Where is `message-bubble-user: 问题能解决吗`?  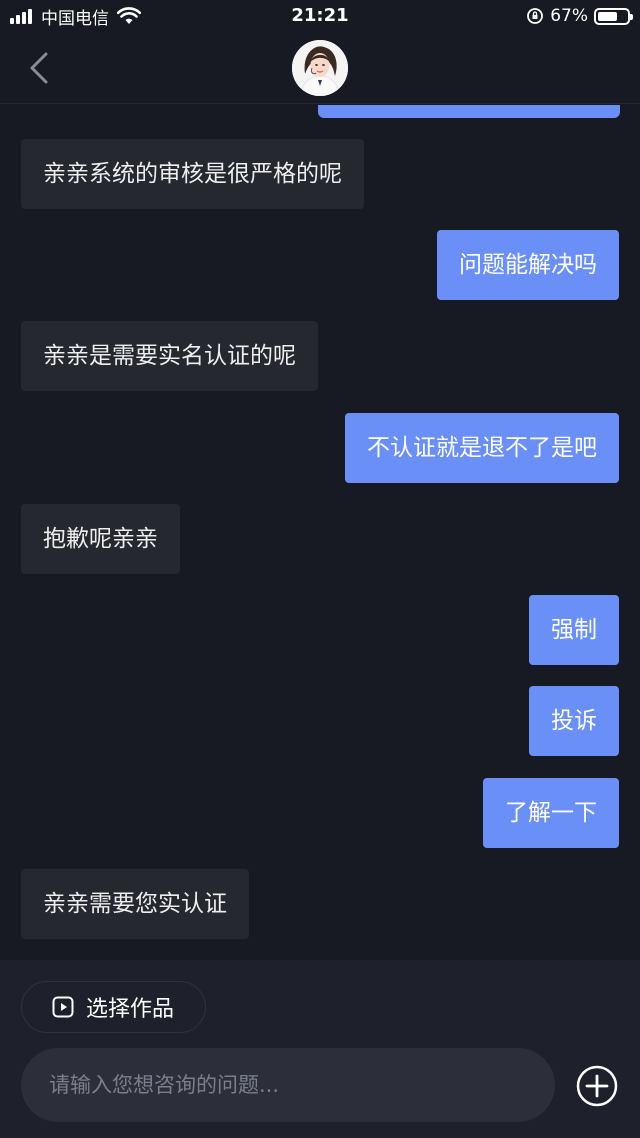 message-bubble-user: 问题能解决吗 is located at coordinates (528, 265).